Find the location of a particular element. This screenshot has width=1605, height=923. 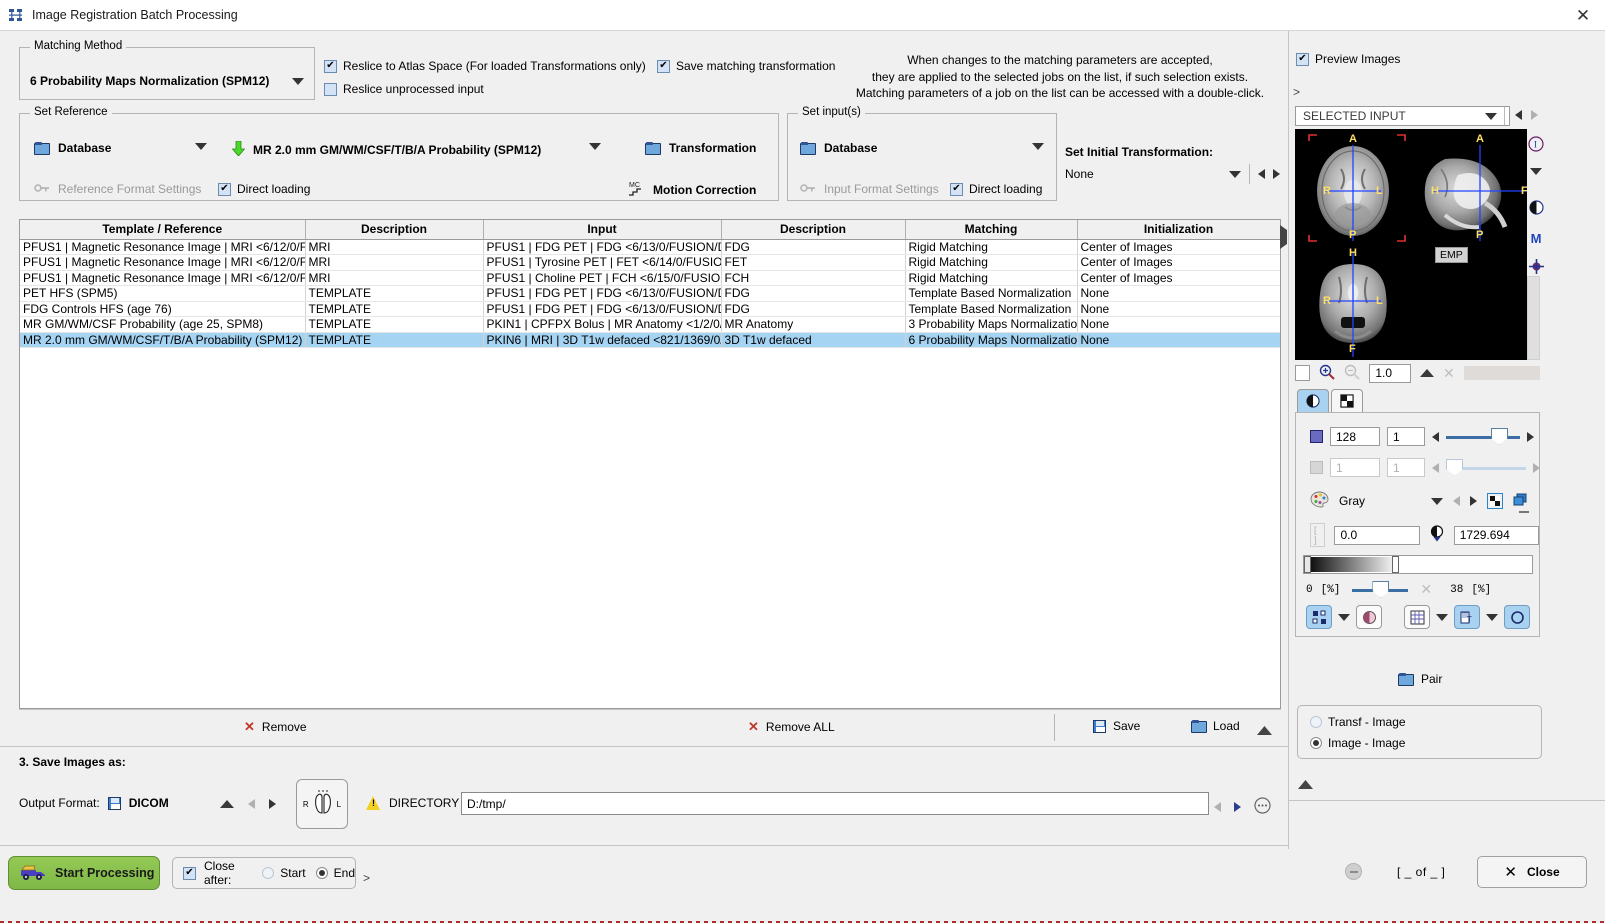

slice-primary-field: 128 is located at coordinates (1355, 436).